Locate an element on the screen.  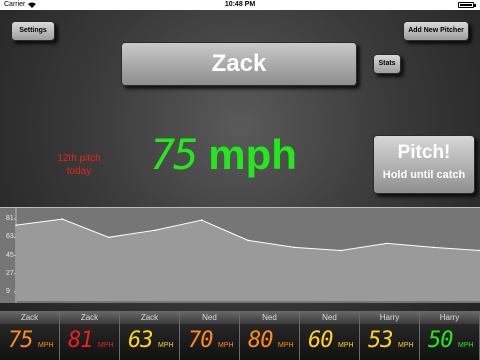
y-tick-label: 81 is located at coordinates (10, 219).